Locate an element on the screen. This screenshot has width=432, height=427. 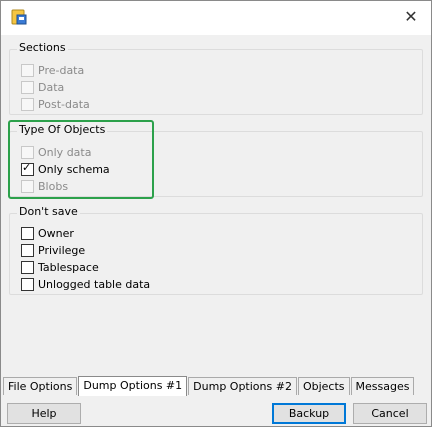
tab-dump-options-2: Dump Options #2 is located at coordinates (242, 386).